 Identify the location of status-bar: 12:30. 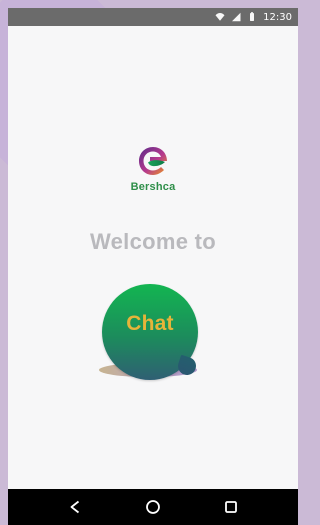
(153, 17).